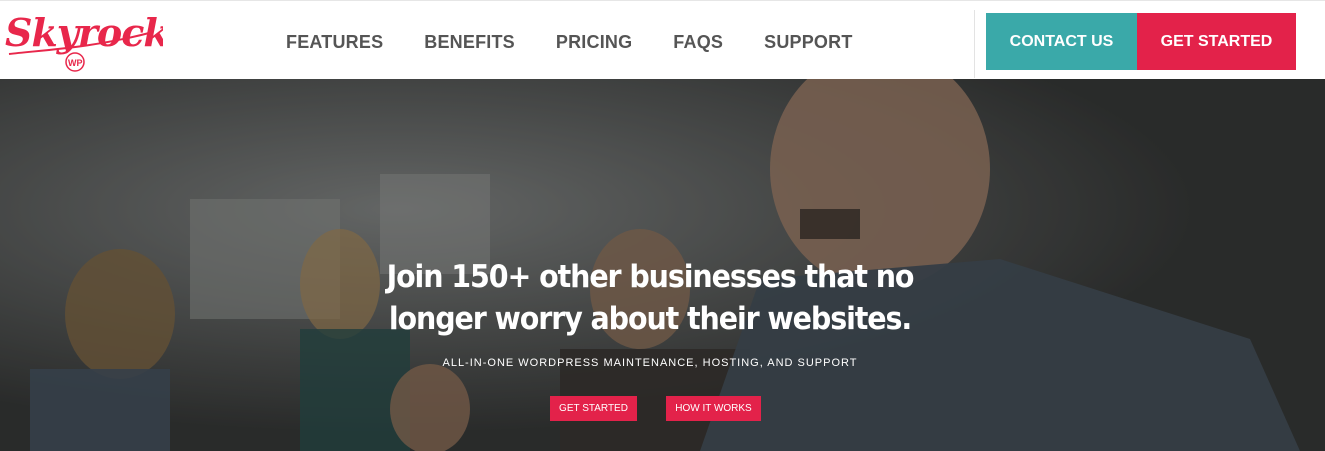 The height and width of the screenshot is (451, 1325). I want to click on nav-item-support: SUPPORT, so click(808, 42).